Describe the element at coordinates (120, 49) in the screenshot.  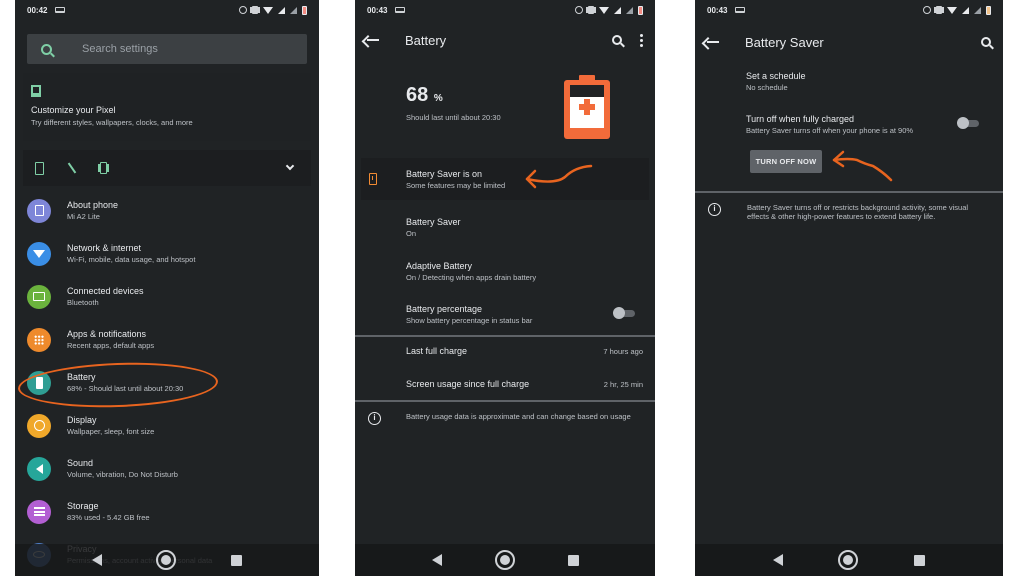
I see `search-placeholder: Search settings` at that location.